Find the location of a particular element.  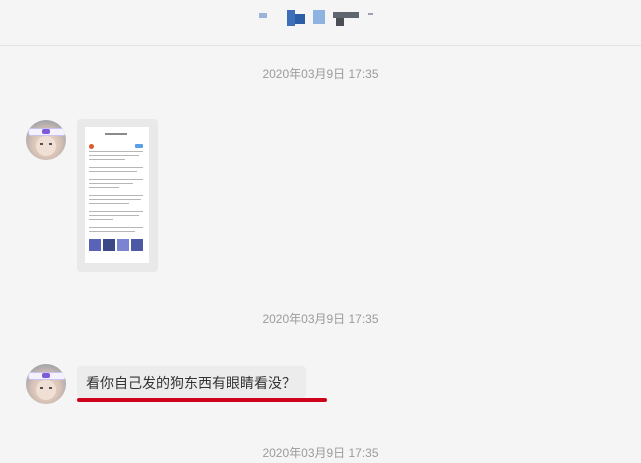

message-text: 看你自己发的狗东西有眼睛看没？ is located at coordinates (191, 383).